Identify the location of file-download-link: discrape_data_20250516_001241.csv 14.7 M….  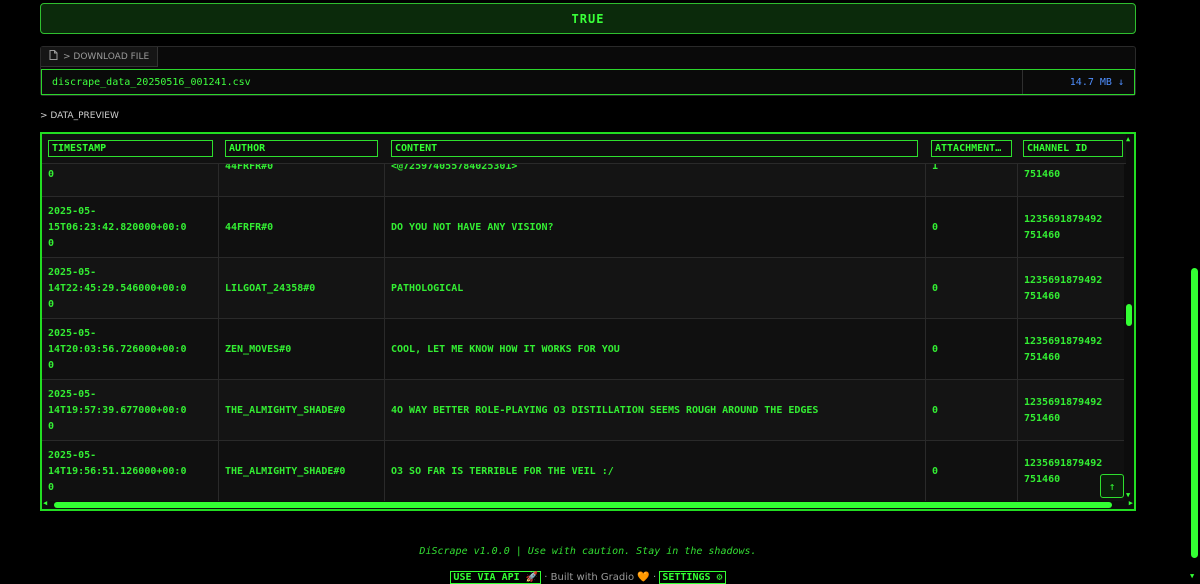
(588, 82).